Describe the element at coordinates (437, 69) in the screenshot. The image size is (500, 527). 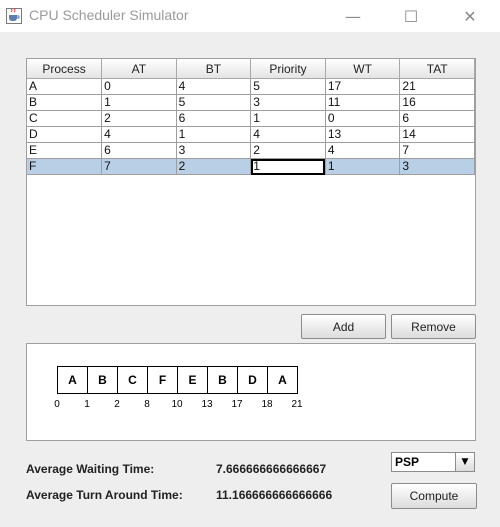
I see `column-header: TAT` at that location.